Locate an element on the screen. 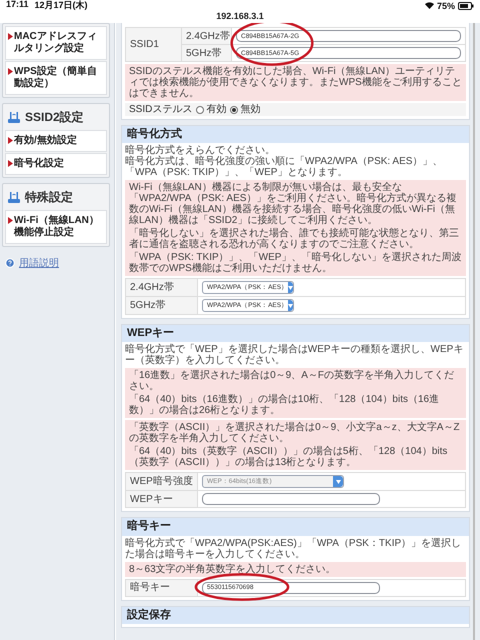 The image size is (480, 640). band-label: 2.4GHz帯 is located at coordinates (207, 36).